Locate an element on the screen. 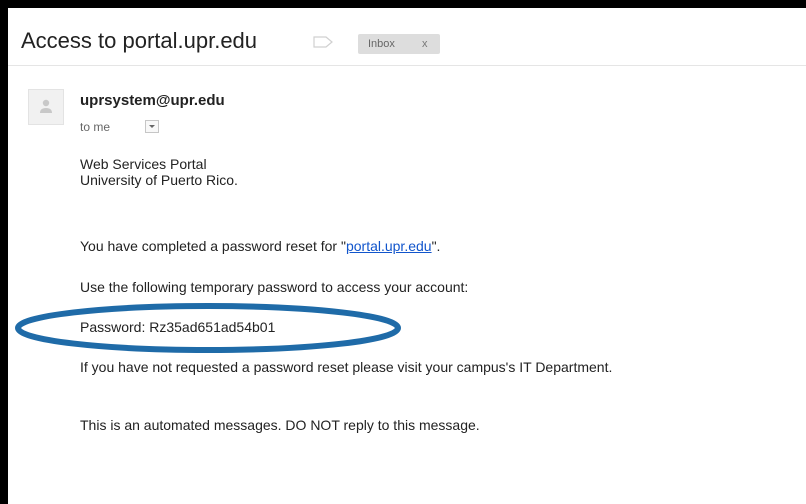  email-subject: Access to portal.upr.edu is located at coordinates (139, 40).